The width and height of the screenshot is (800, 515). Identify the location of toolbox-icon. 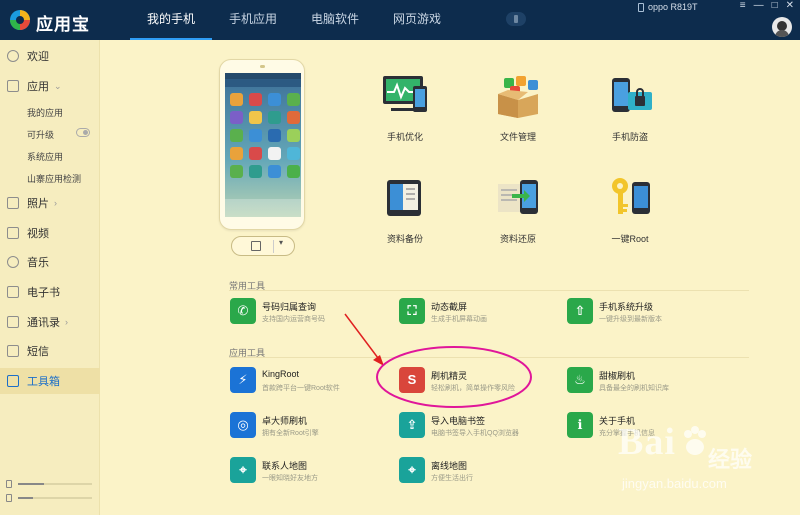
(13, 381).